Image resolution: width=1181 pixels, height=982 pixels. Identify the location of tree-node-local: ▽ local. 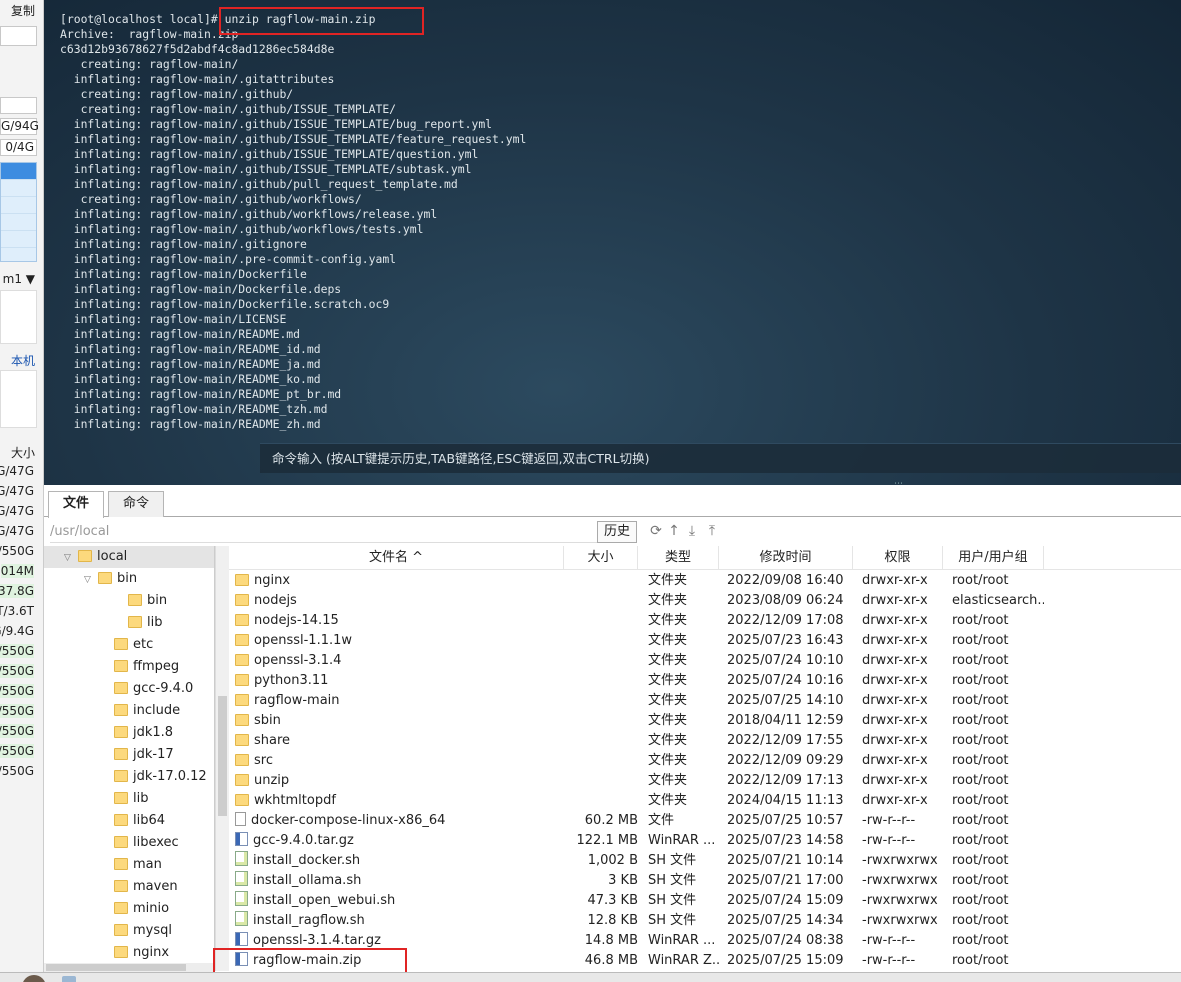
(129, 557).